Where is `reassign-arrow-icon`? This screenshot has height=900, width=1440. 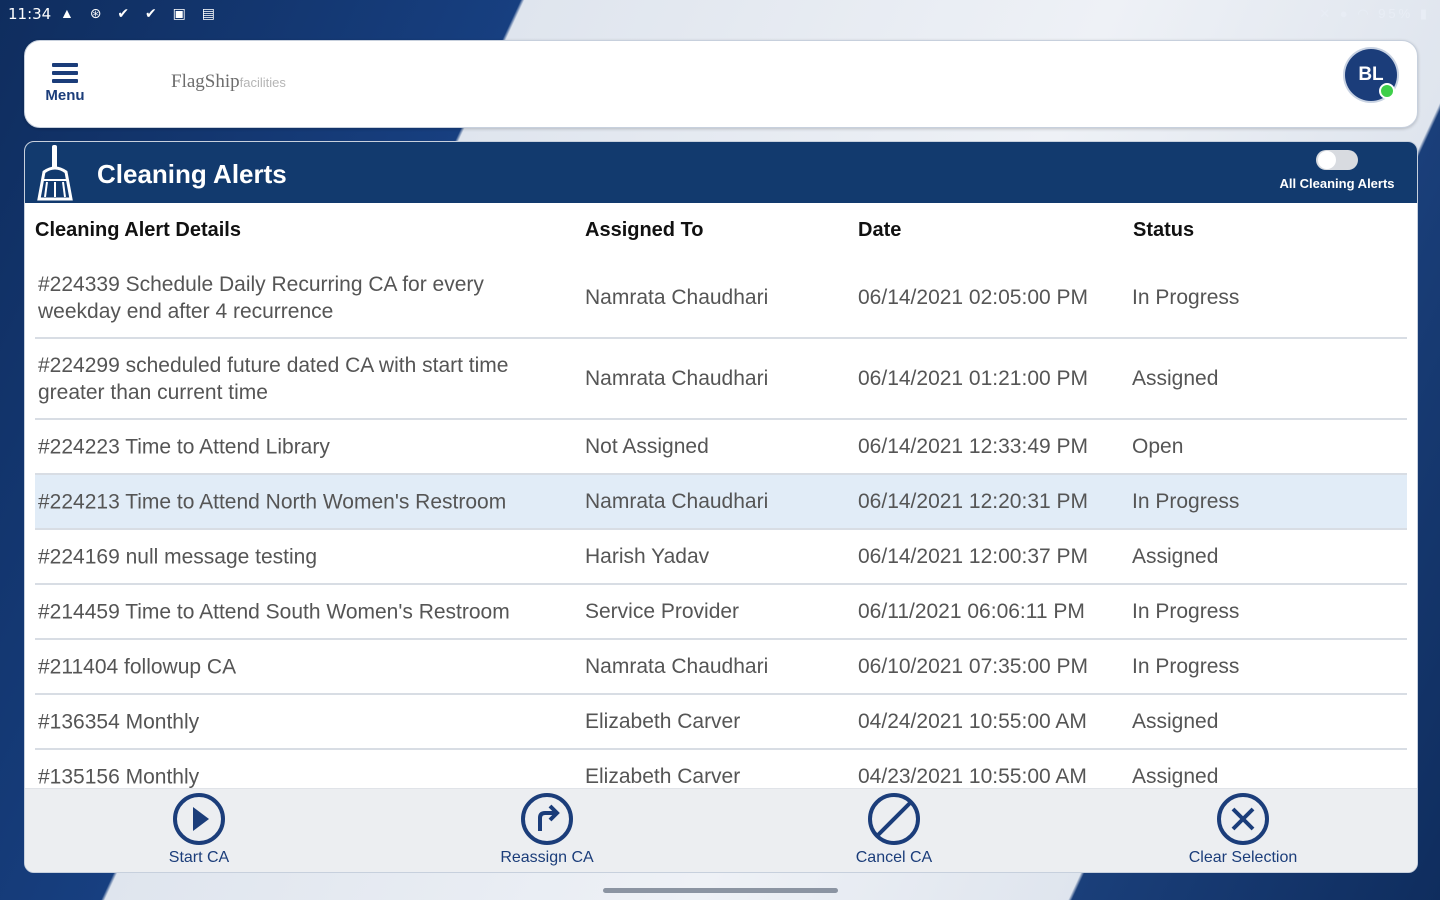
reassign-arrow-icon is located at coordinates (547, 819).